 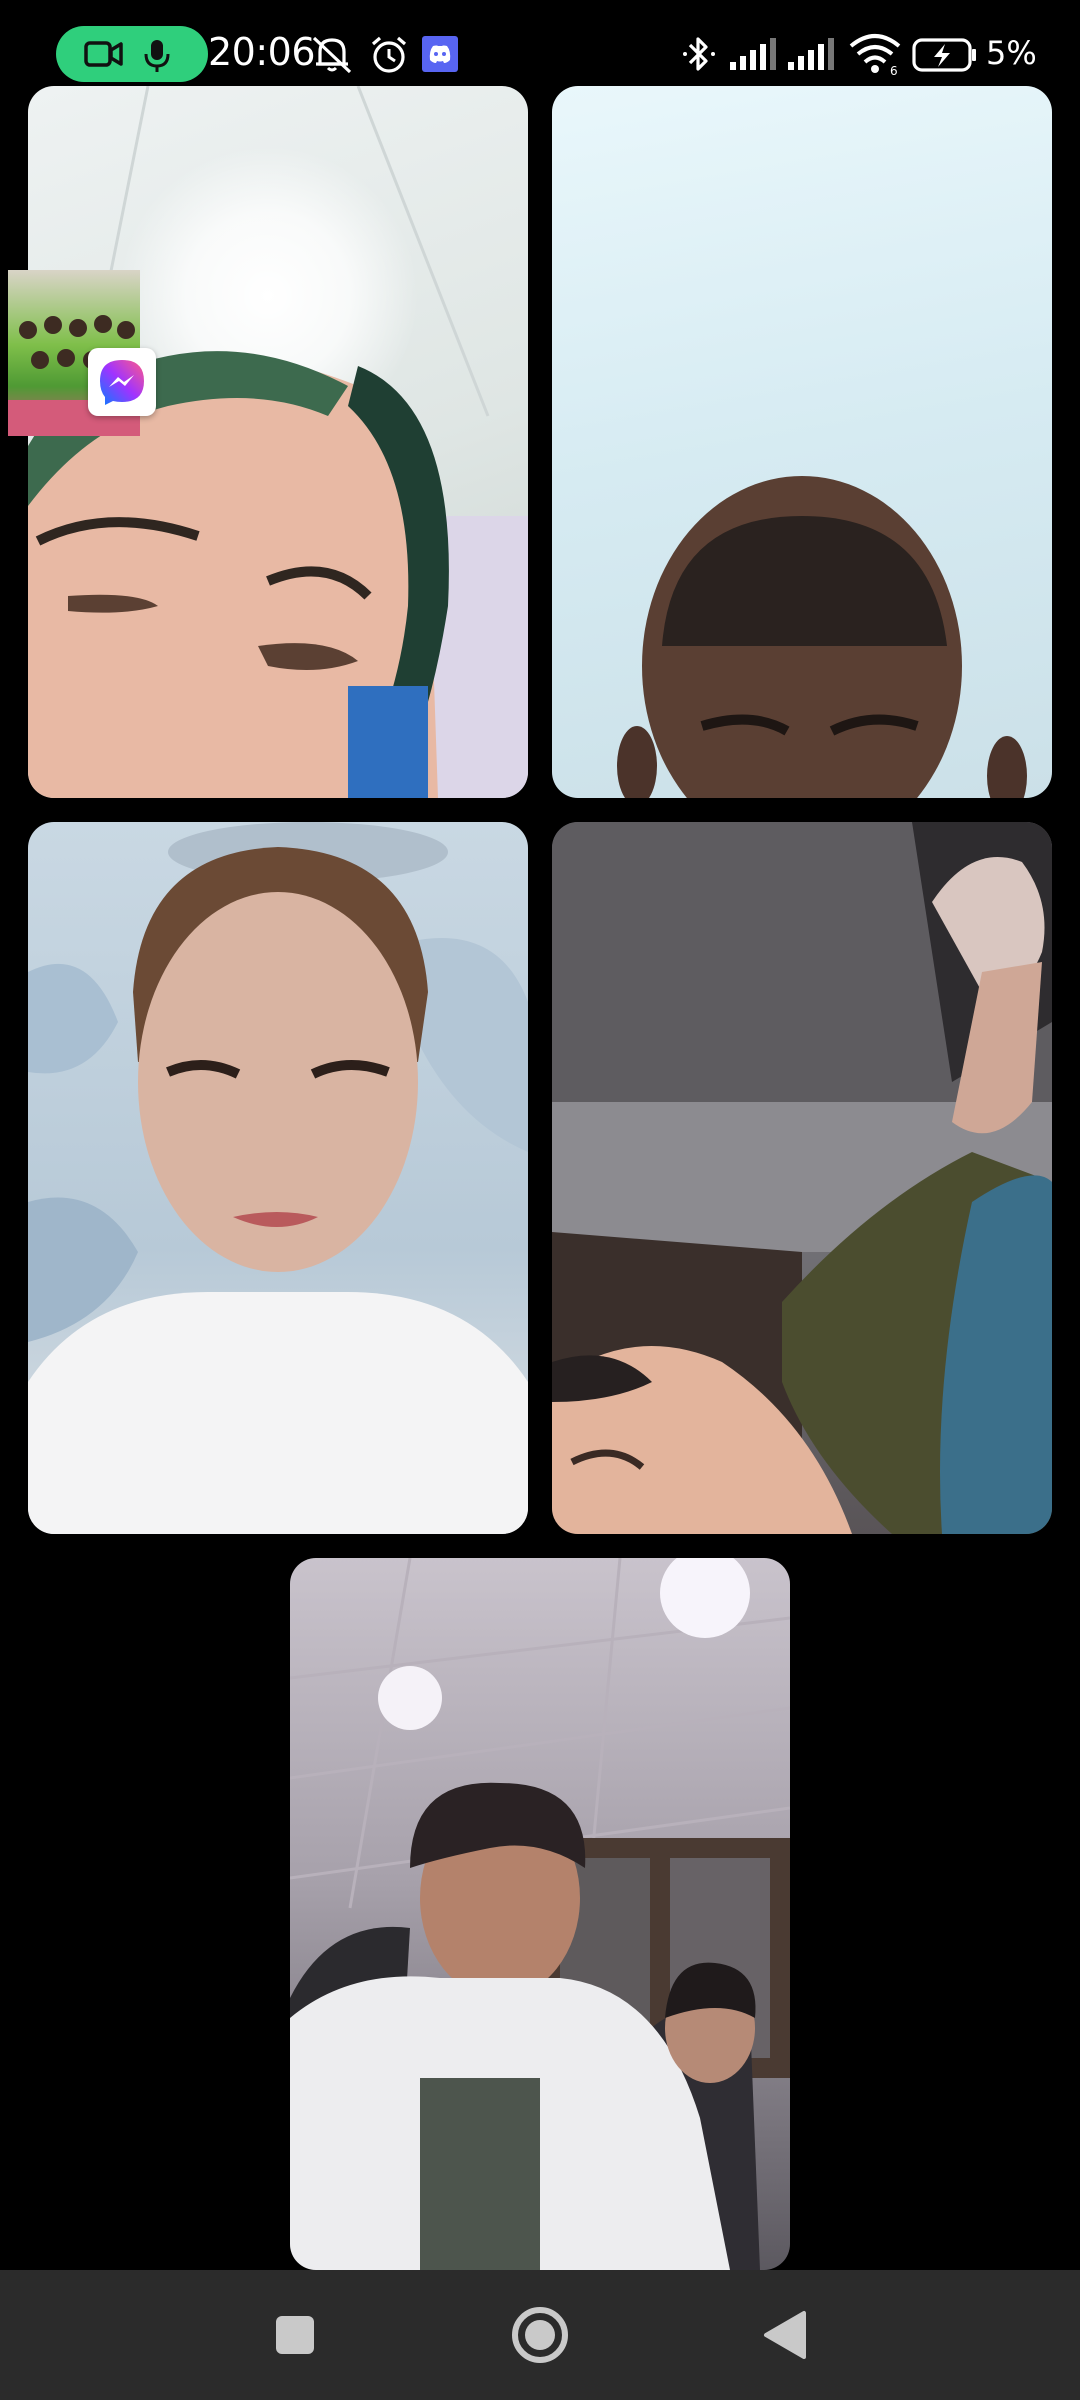 What do you see at coordinates (332, 55) in the screenshot?
I see `silent-bell-icon` at bounding box center [332, 55].